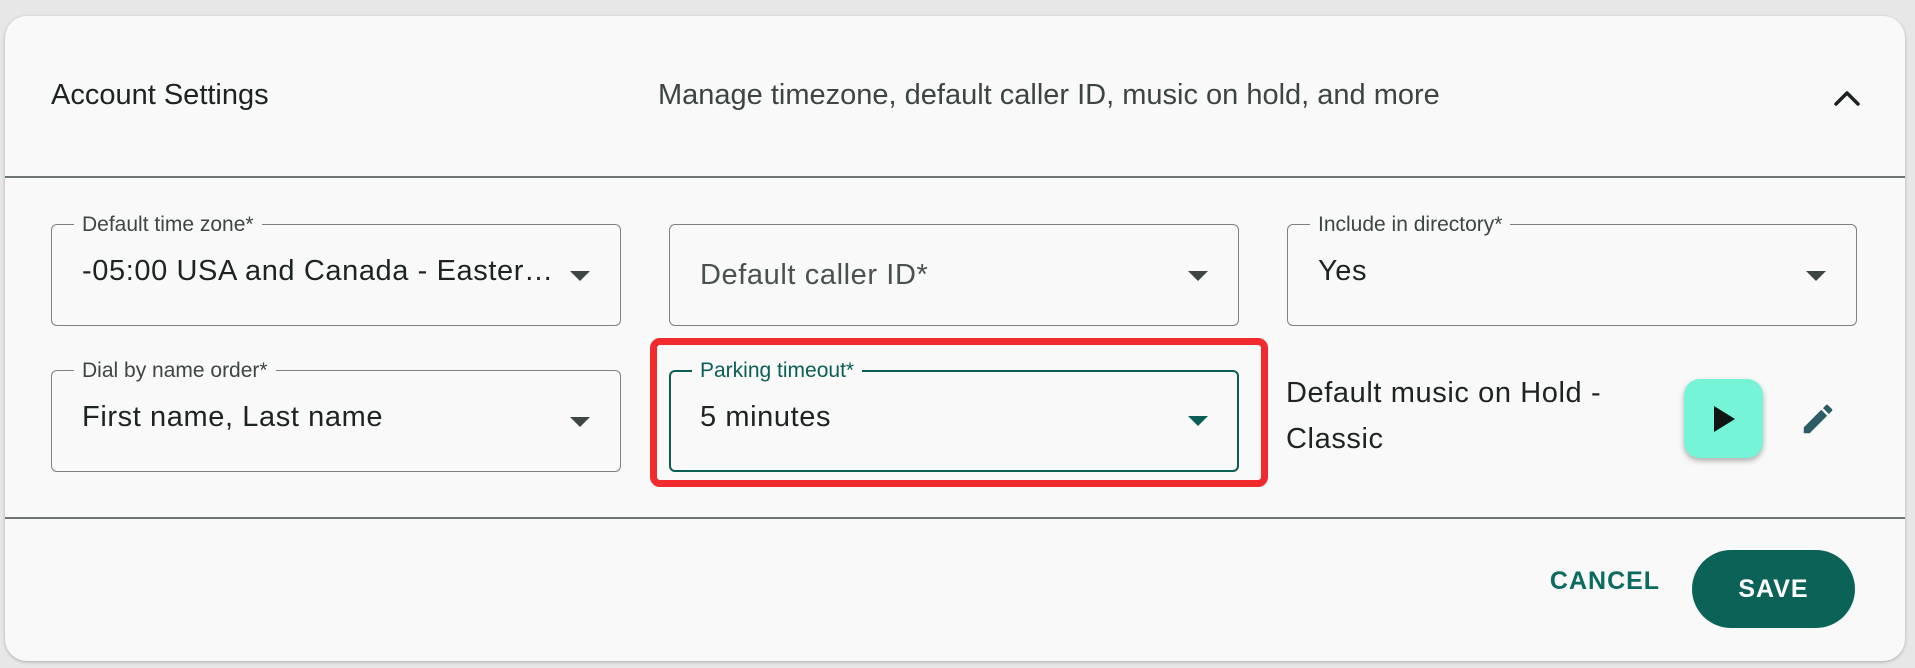  Describe the element at coordinates (1572, 269) in the screenshot. I see `directory-select: Include in directory* Yes` at that location.